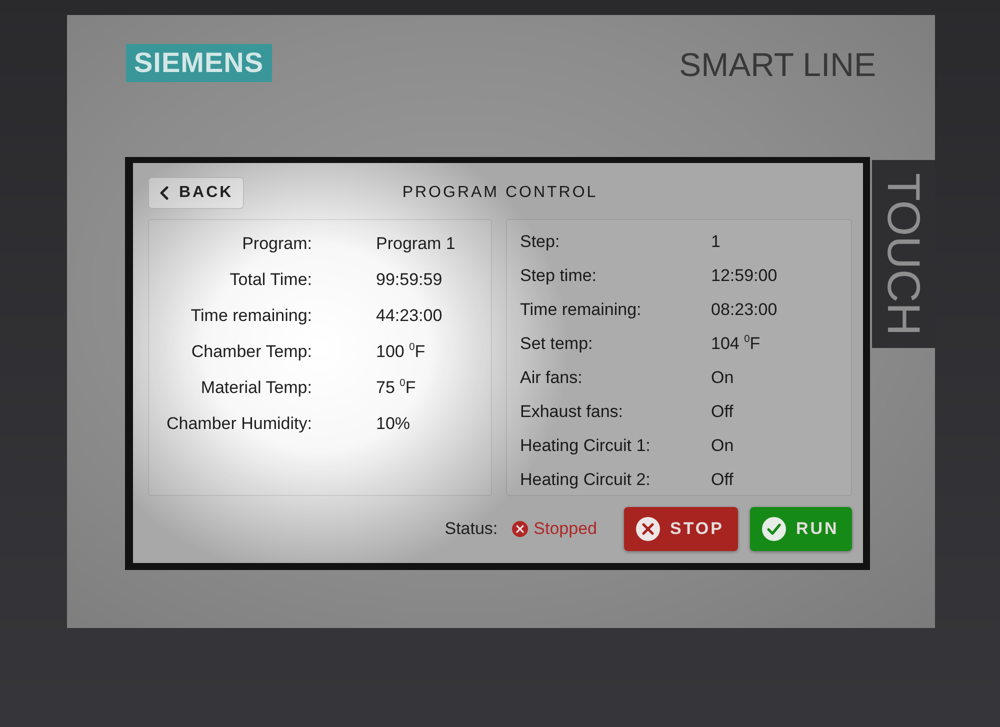  Describe the element at coordinates (559, 276) in the screenshot. I see `field-label: Step time:` at that location.